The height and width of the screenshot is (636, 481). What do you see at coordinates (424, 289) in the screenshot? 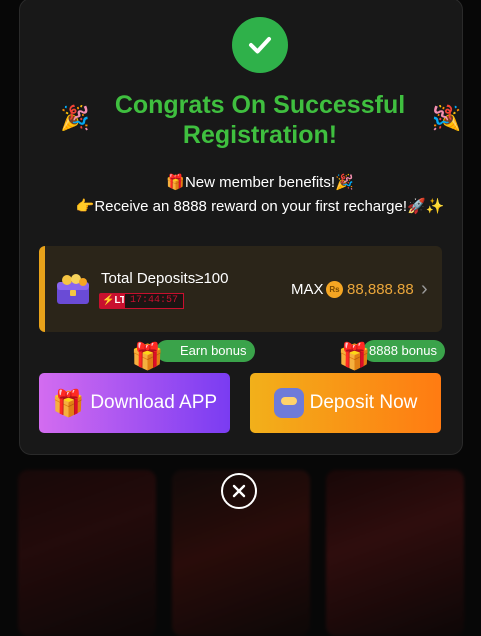
I see `chevron-right-icon: ›` at bounding box center [424, 289].